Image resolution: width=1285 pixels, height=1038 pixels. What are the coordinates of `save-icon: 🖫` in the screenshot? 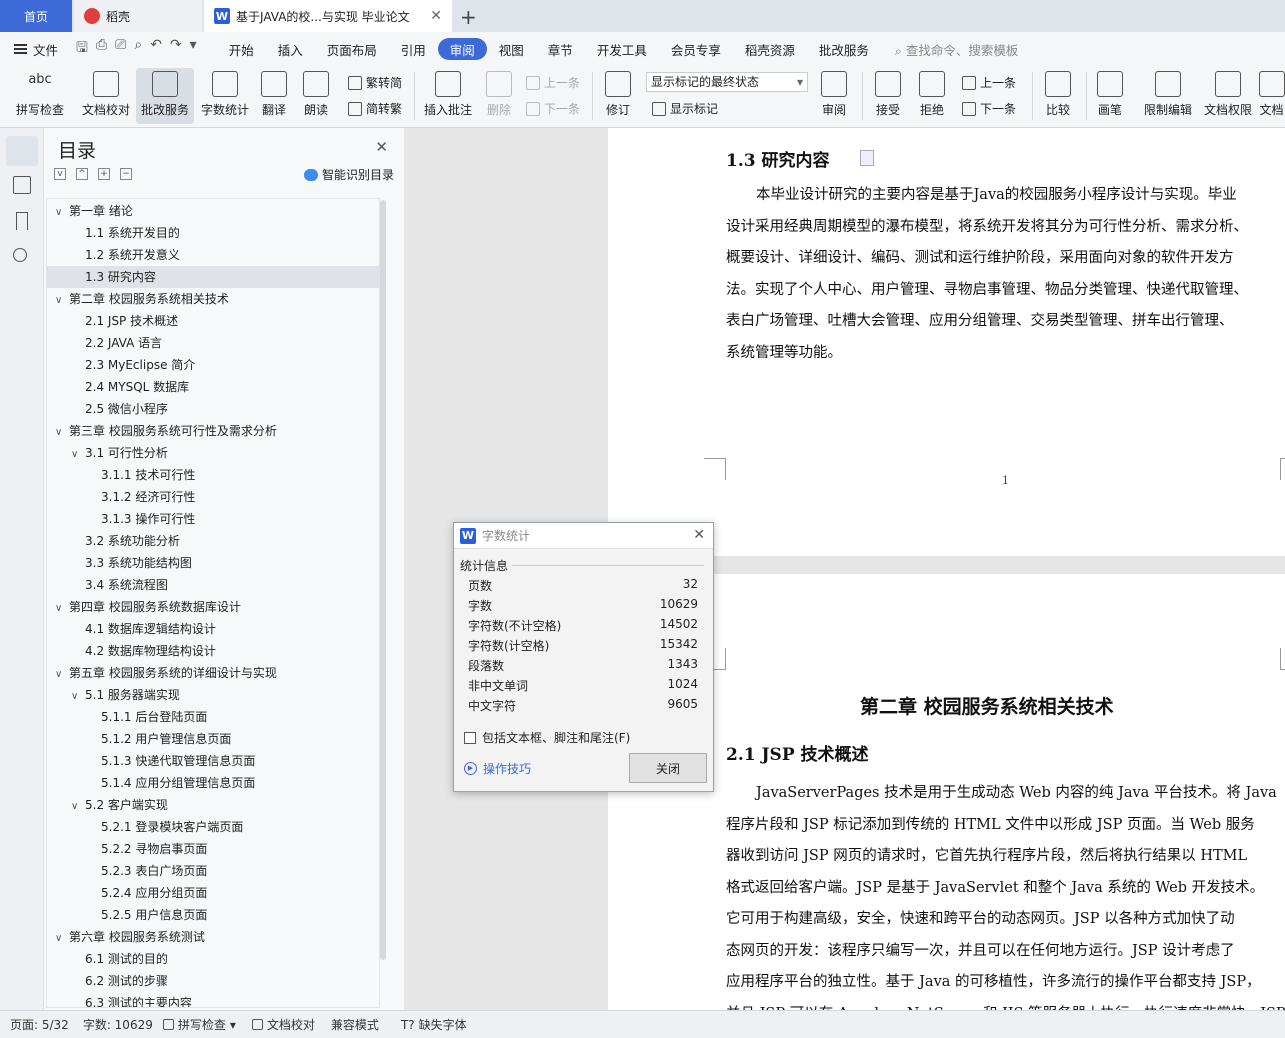 It's located at (82, 49).